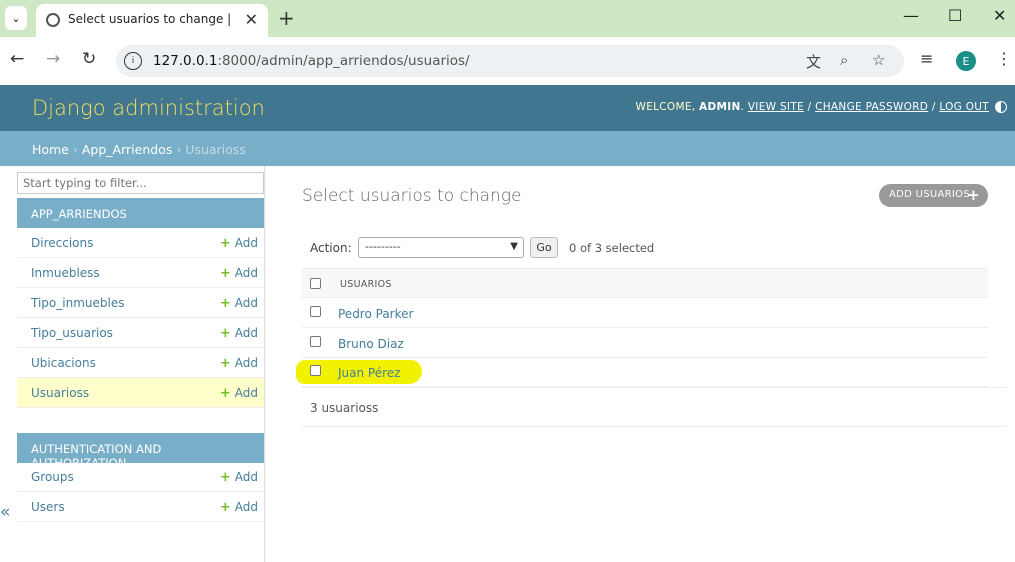  What do you see at coordinates (911, 15) in the screenshot?
I see `minimize-icon: —` at bounding box center [911, 15].